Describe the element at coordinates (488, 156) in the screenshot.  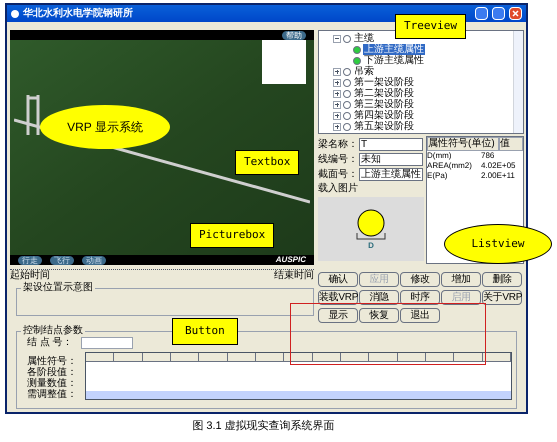
I see `list-cell-text: 786` at that location.